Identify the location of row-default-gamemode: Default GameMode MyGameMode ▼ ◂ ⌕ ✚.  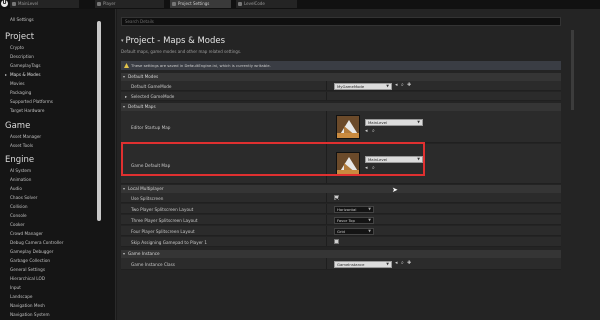
(341, 86).